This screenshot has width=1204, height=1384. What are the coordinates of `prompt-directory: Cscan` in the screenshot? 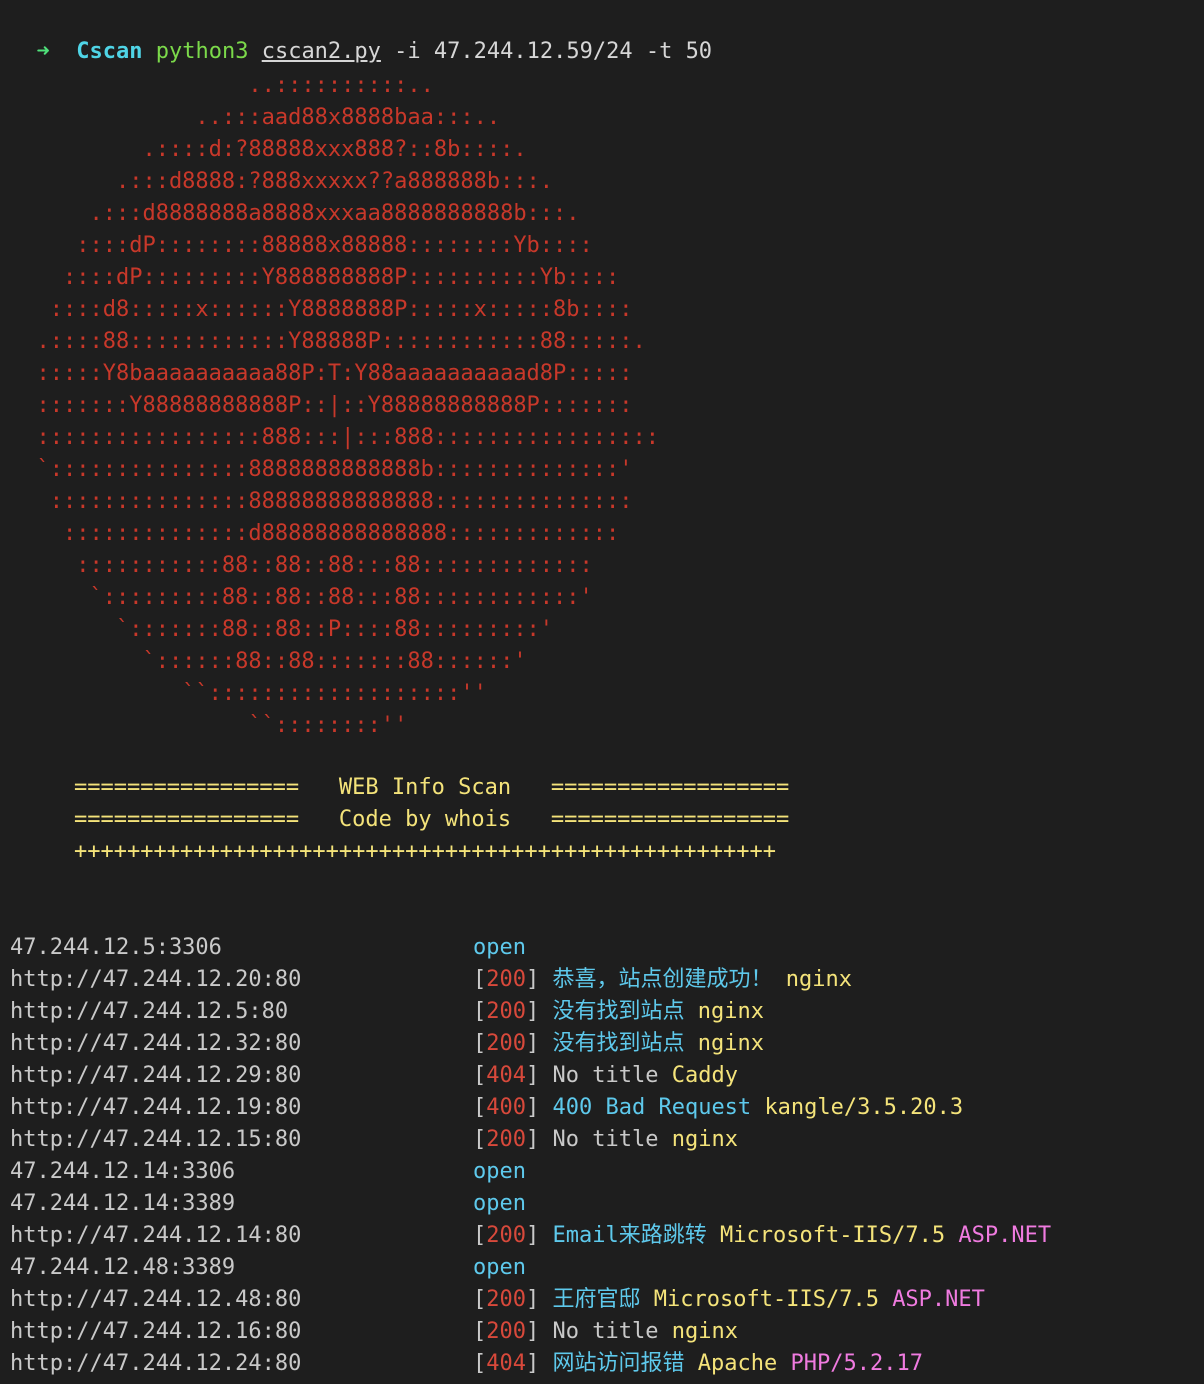 It's located at (109, 51).